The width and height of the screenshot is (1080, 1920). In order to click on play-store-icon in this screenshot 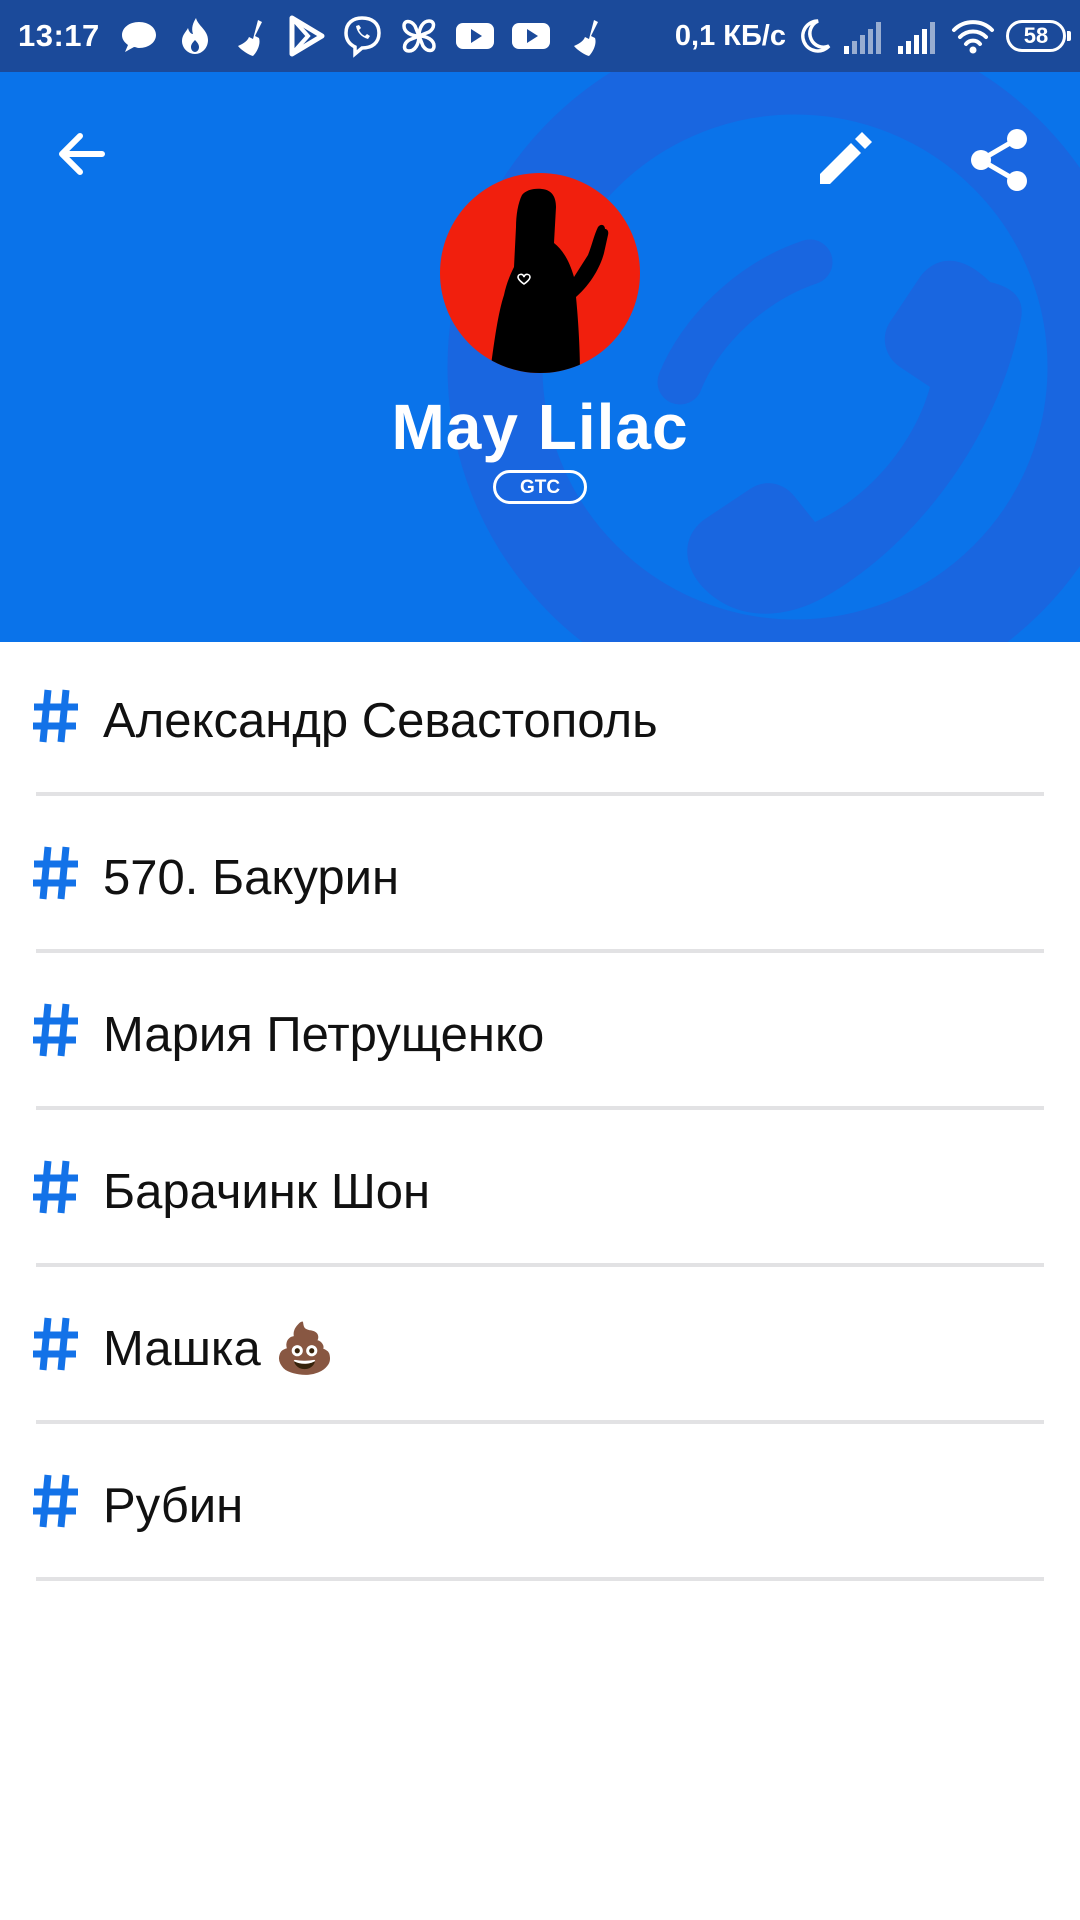, I will do `click(307, 36)`.